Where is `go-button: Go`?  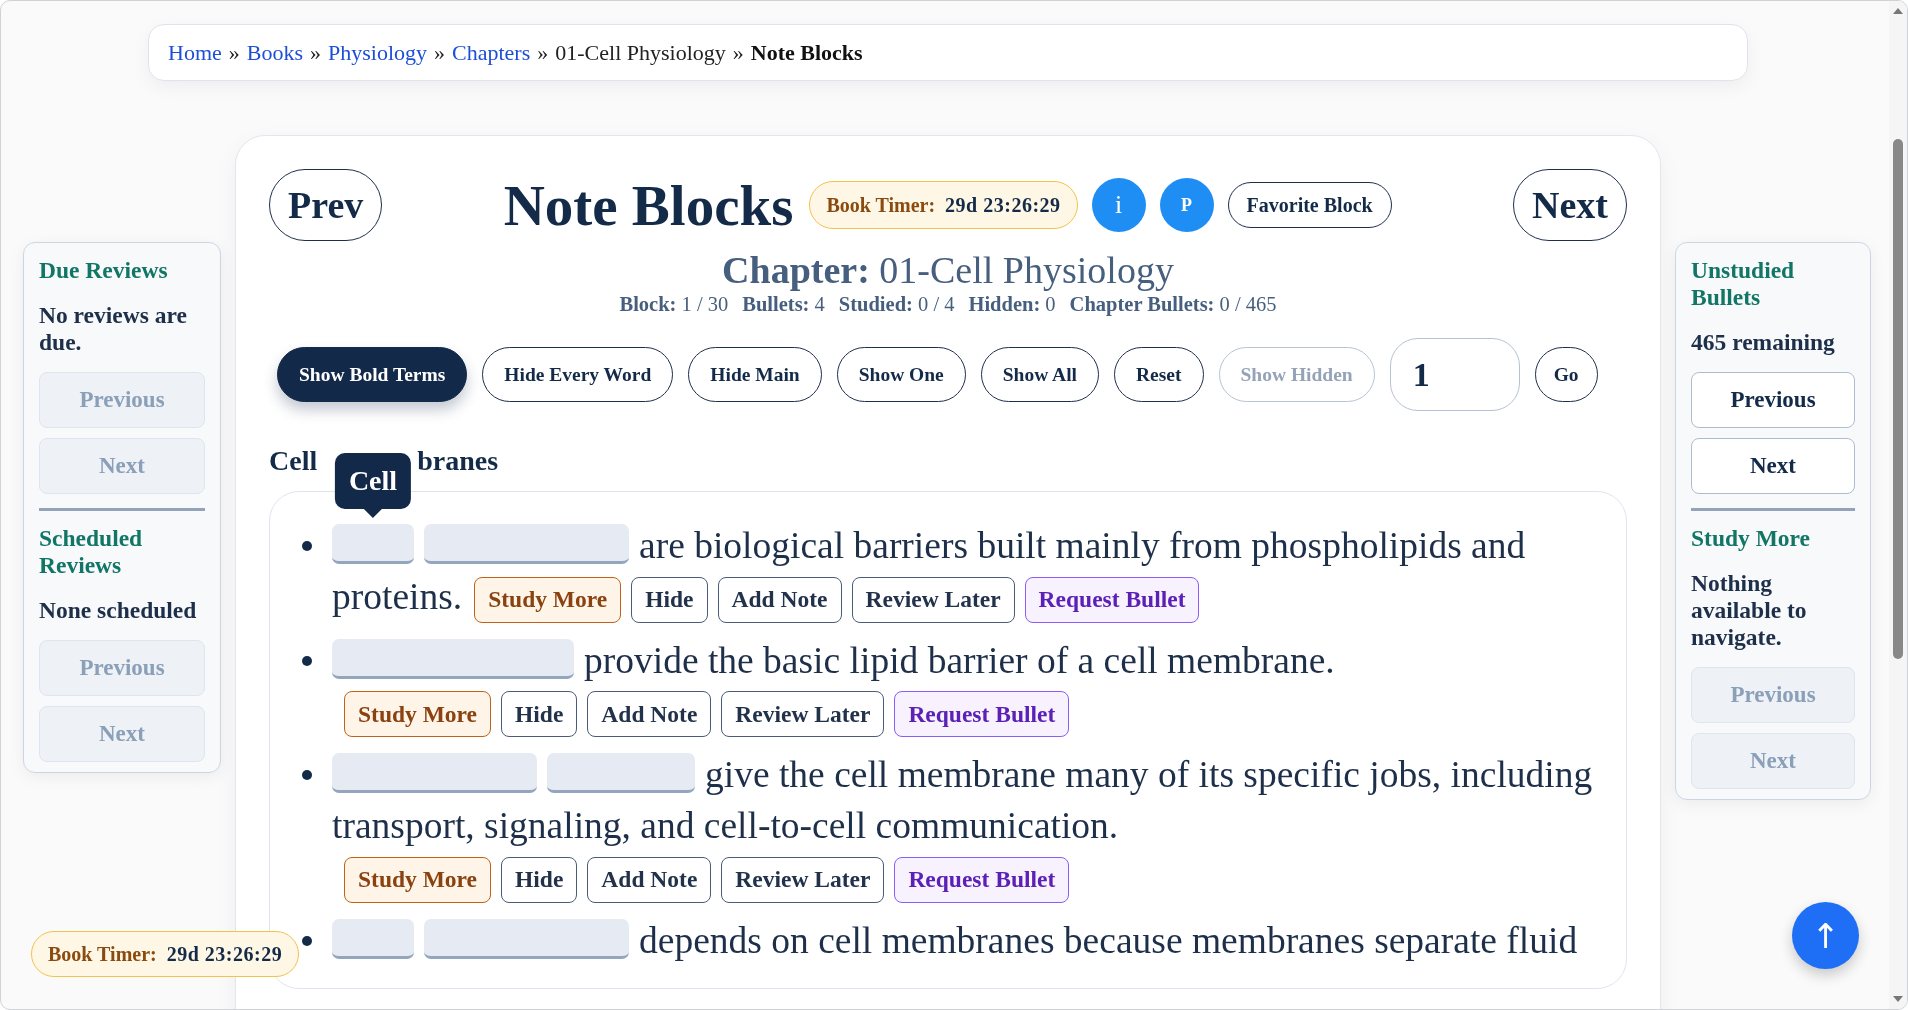 go-button: Go is located at coordinates (1566, 374).